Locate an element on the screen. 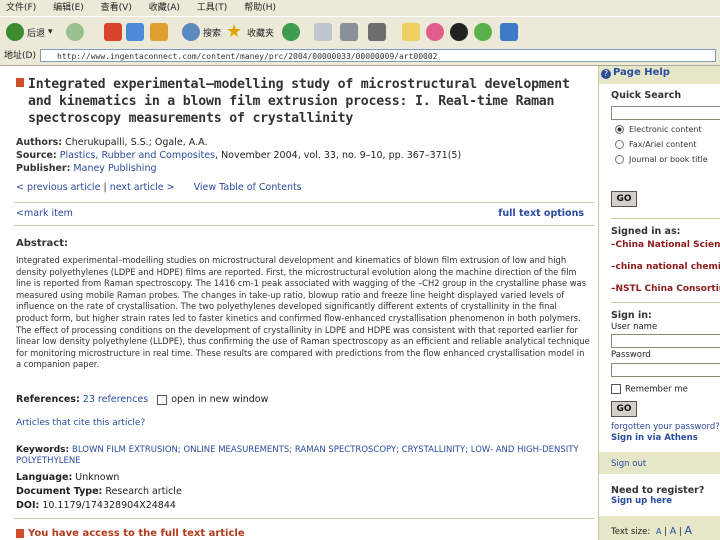 Image resolution: width=720 pixels, height=540 pixels. radio-journal-label: Journal or book title is located at coordinates (668, 159).